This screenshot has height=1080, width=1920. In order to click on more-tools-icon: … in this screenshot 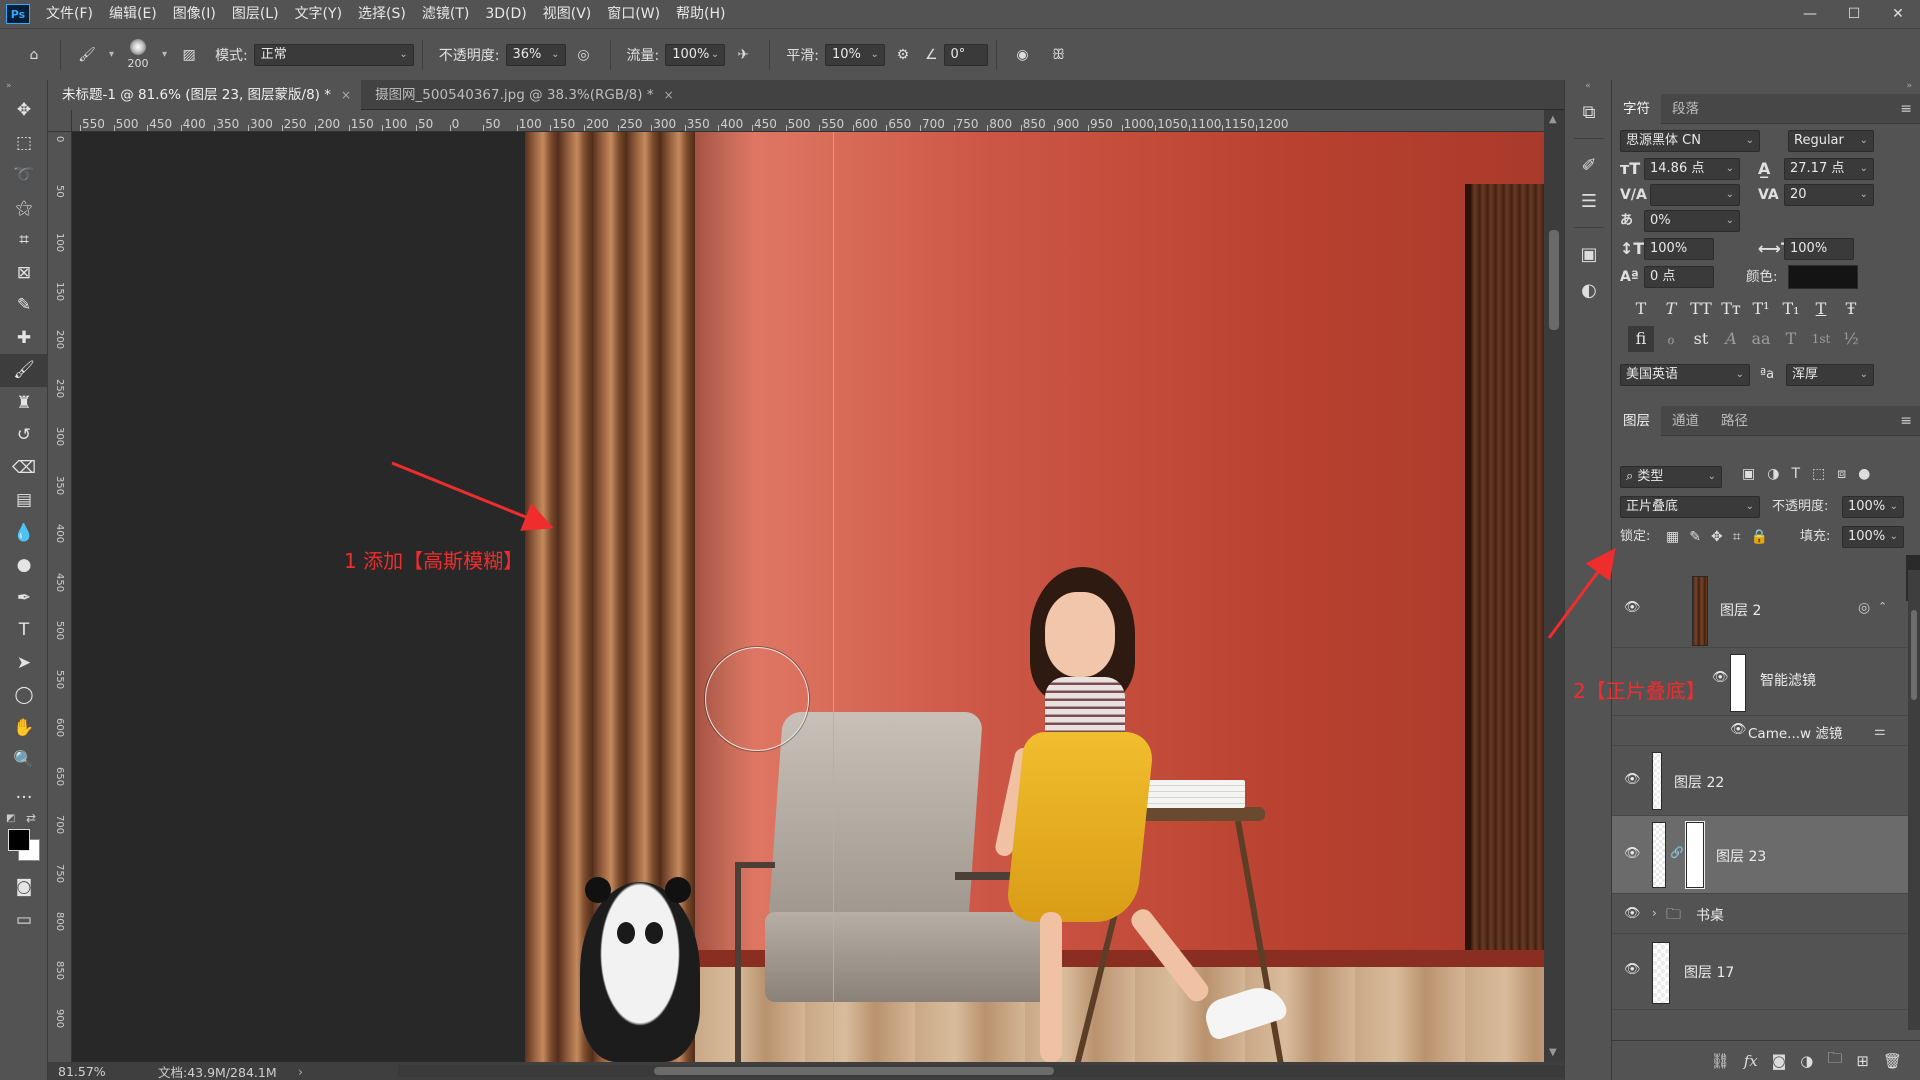, I will do `click(24, 793)`.